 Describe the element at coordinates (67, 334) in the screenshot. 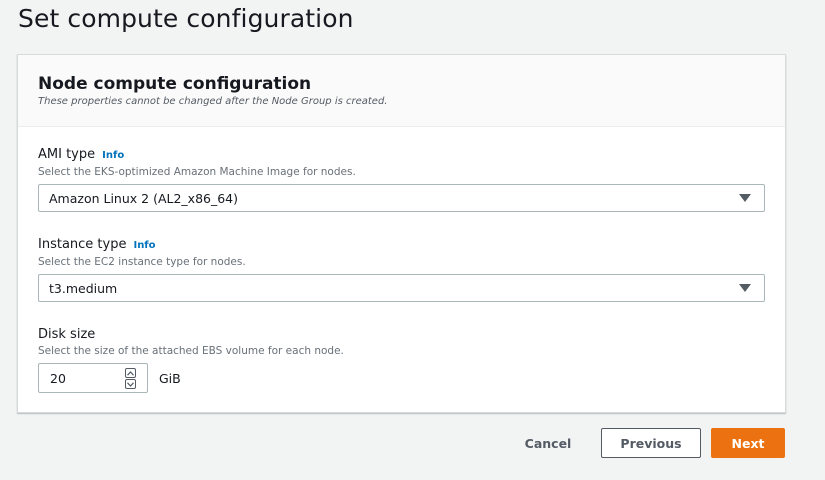

I see `disk-size-label: Disk size` at that location.